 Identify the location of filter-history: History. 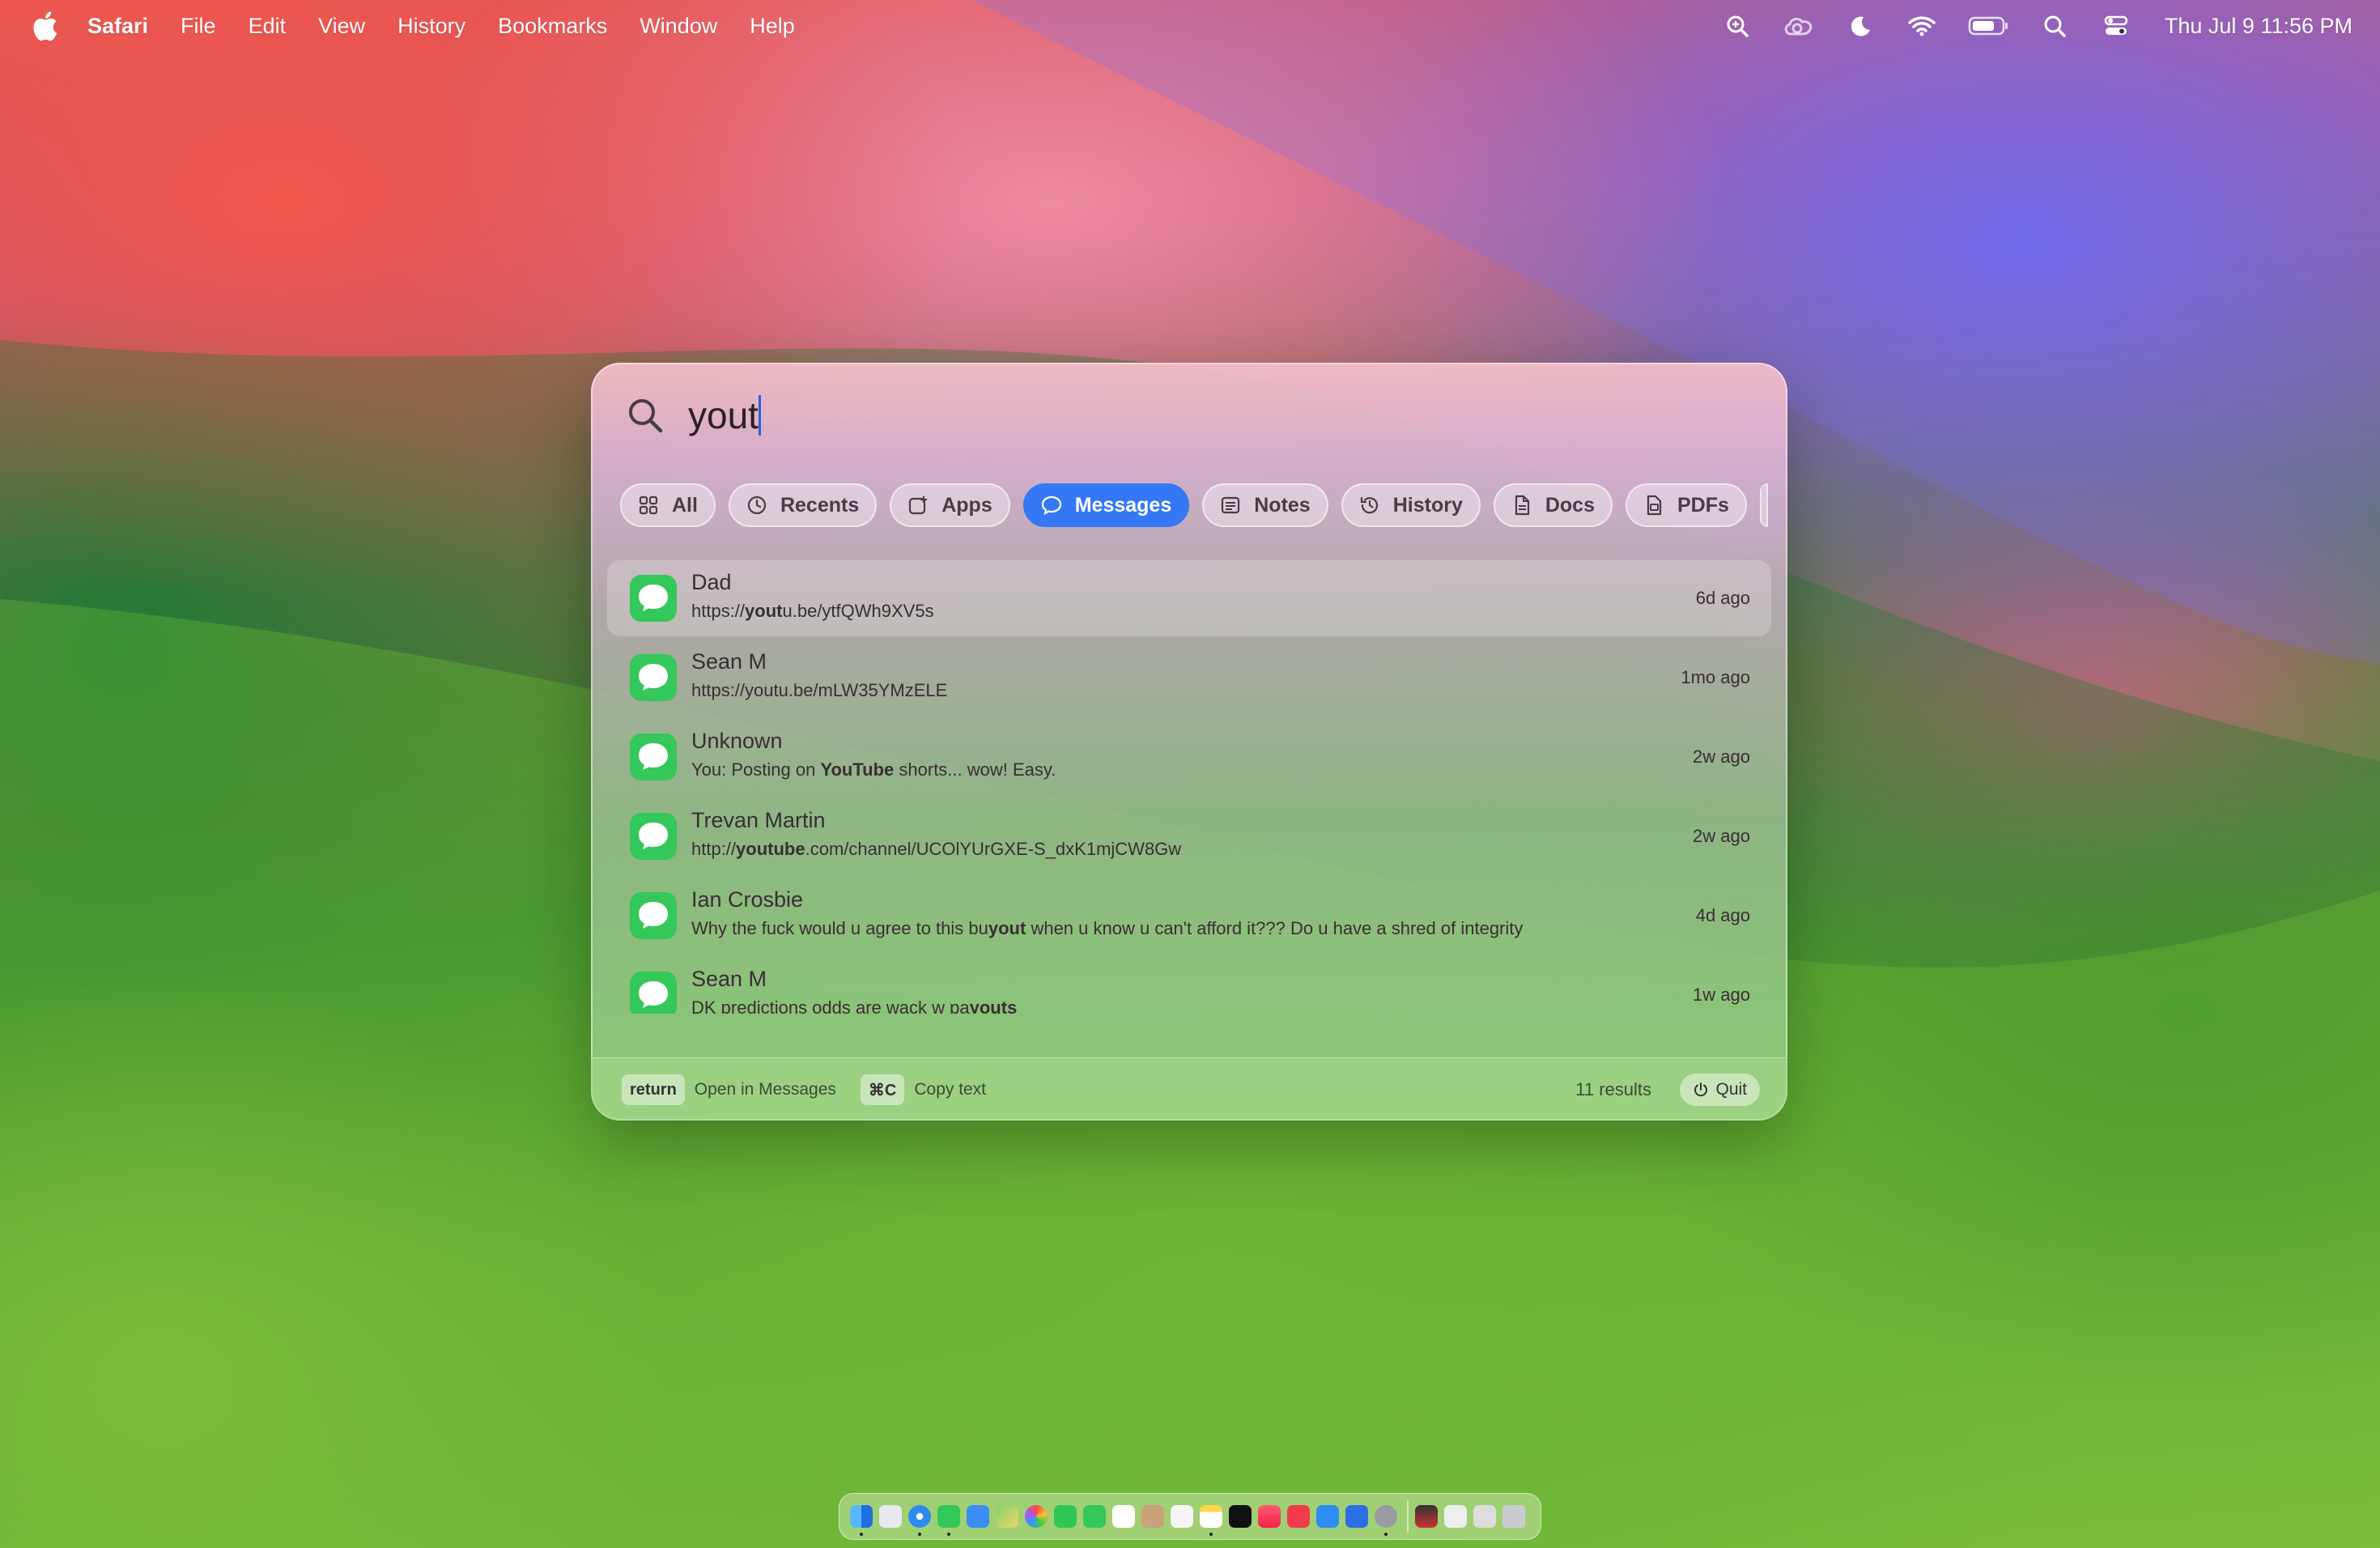
(1411, 505).